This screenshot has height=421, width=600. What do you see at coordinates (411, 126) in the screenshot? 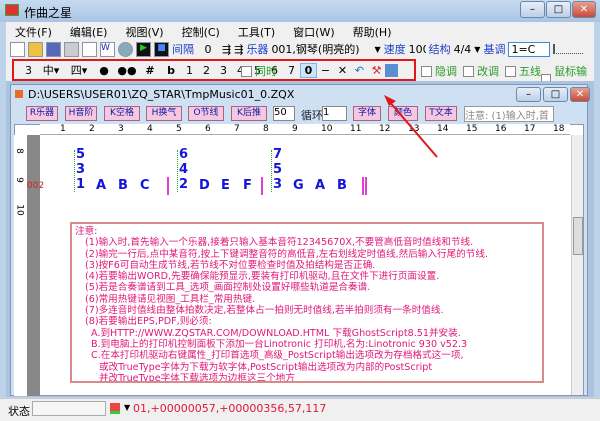
I see `annotation-arrow` at bounding box center [411, 126].